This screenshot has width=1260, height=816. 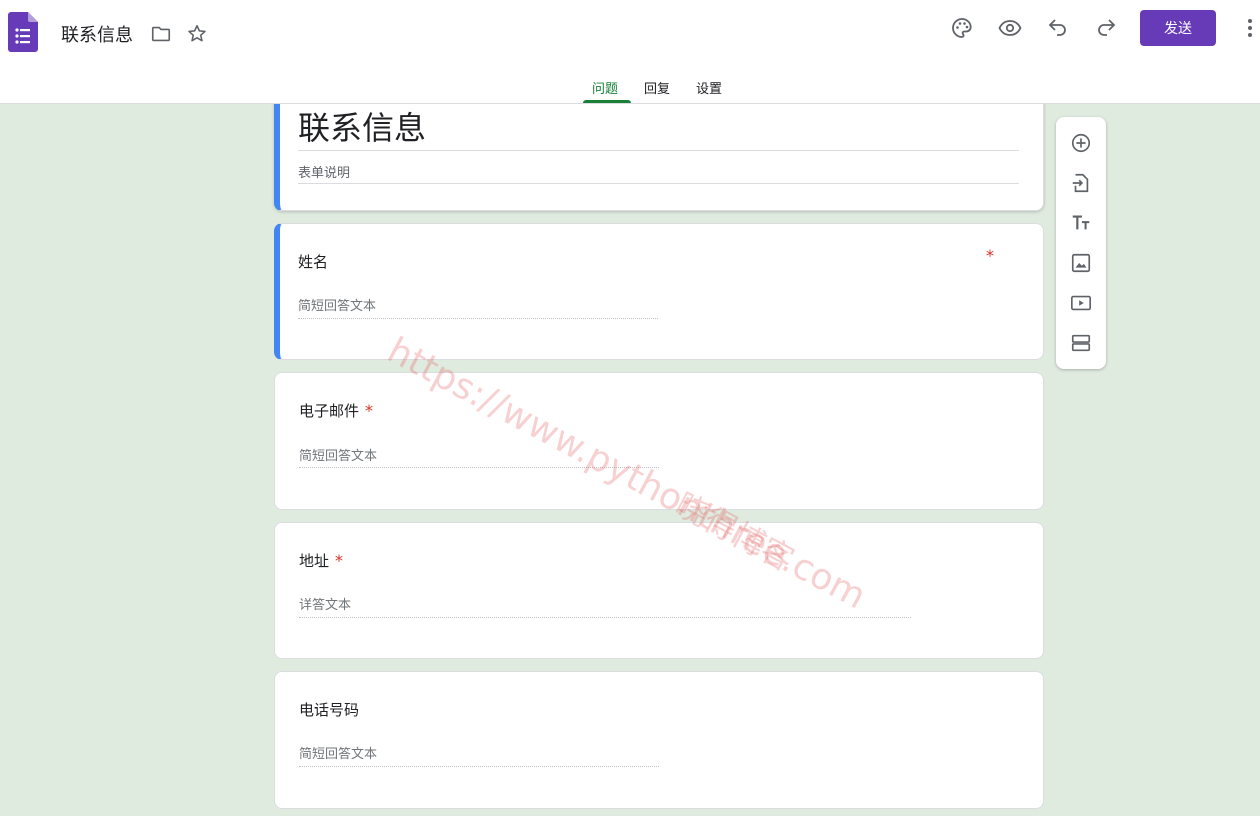 I want to click on question-title: 电子邮件 *, so click(x=336, y=410).